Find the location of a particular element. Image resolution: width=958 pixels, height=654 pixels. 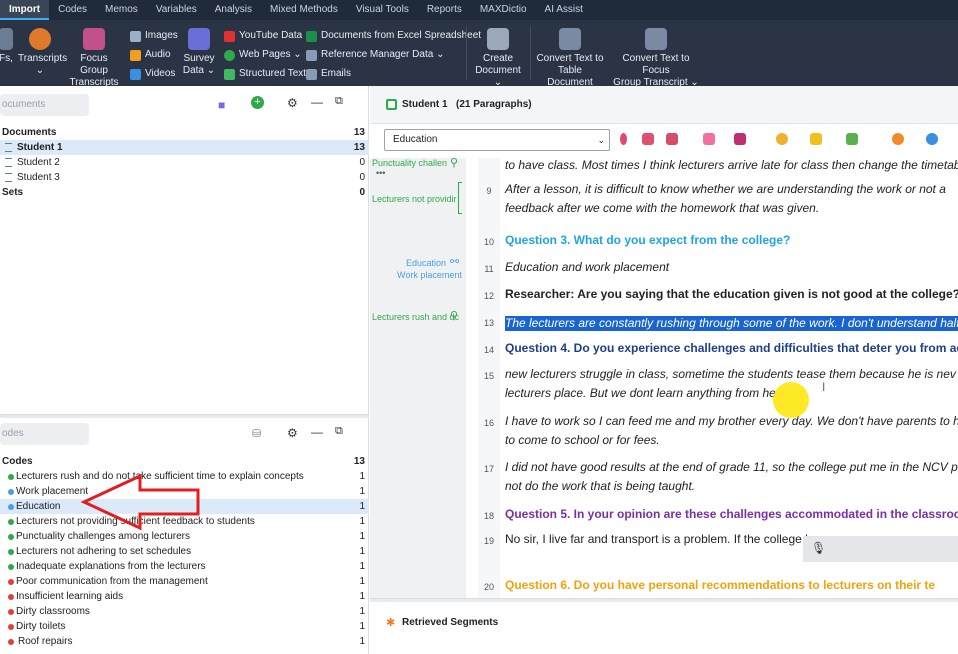

tree-row-codes: Codes 13 is located at coordinates (184, 461).